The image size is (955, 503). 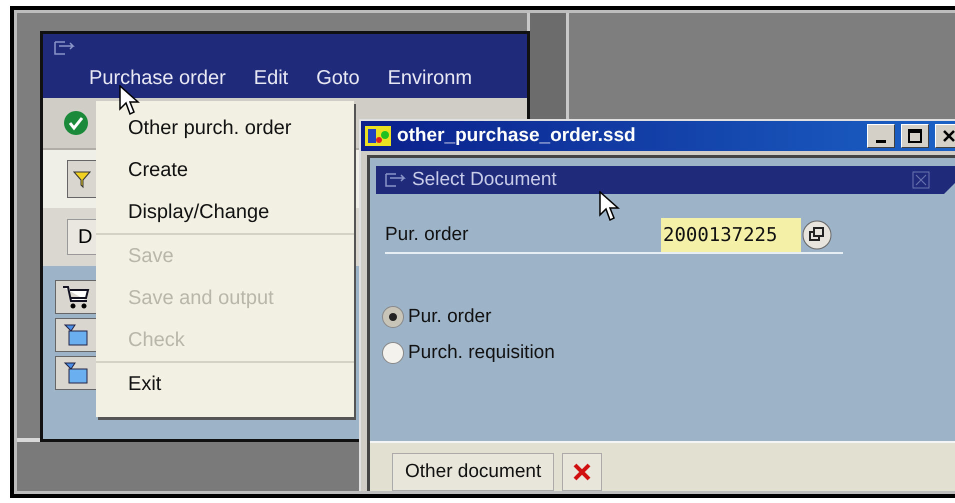 What do you see at coordinates (450, 317) in the screenshot?
I see `radio-label: Pur. order` at bounding box center [450, 317].